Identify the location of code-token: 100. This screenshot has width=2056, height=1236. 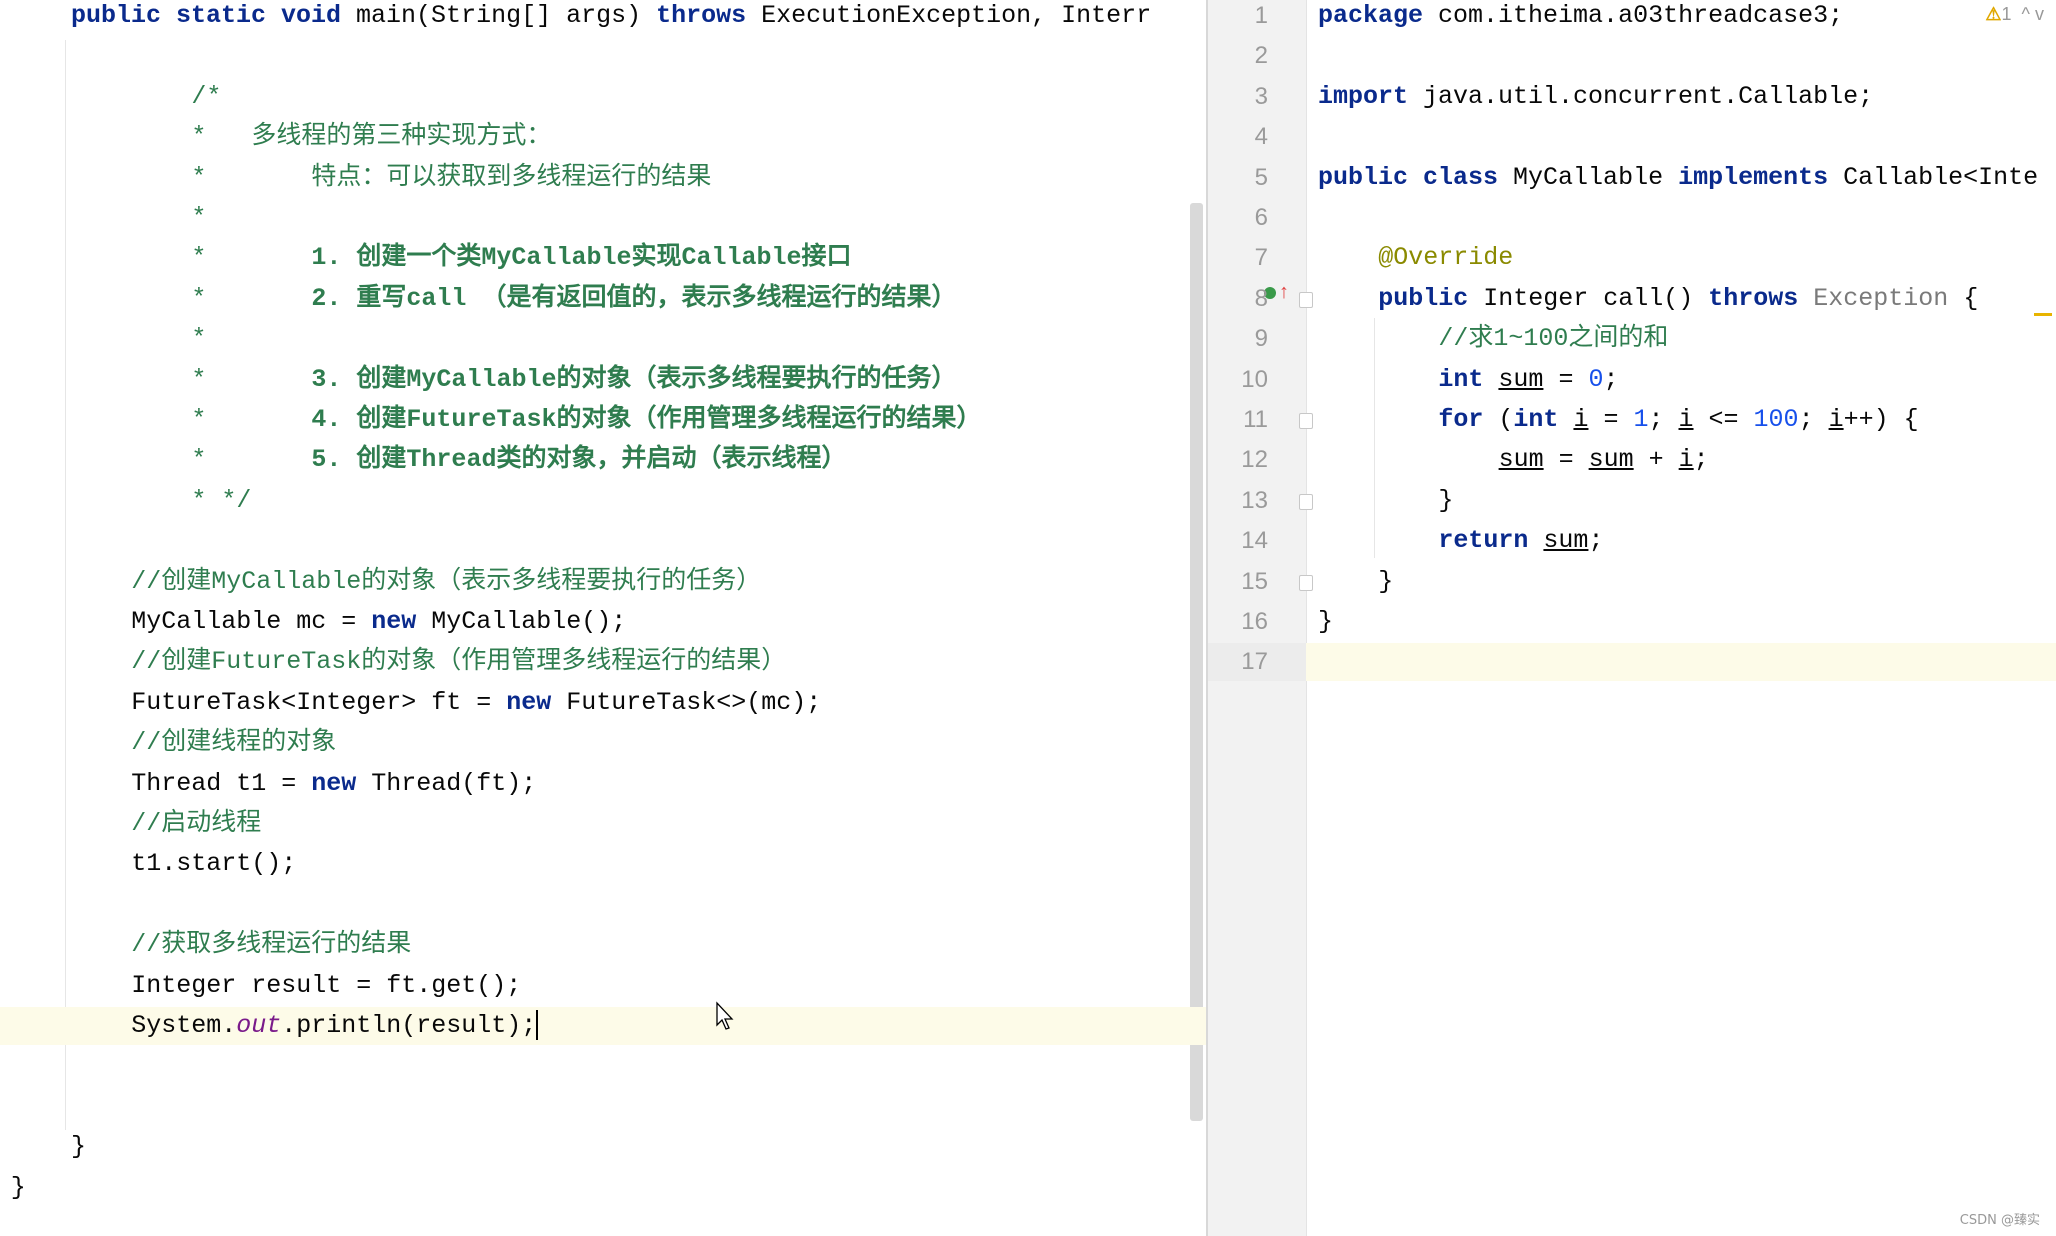
(1776, 419).